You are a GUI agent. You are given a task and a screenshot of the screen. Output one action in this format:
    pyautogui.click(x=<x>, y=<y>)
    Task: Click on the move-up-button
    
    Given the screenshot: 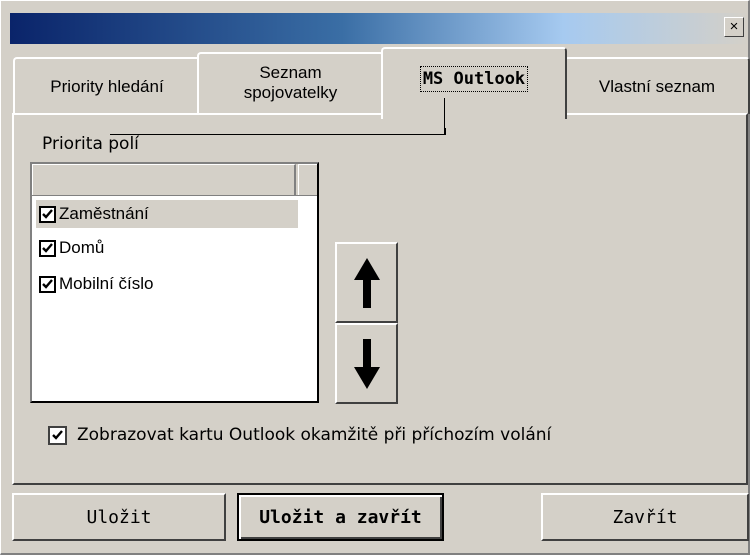 What is the action you would take?
    pyautogui.click(x=366, y=282)
    